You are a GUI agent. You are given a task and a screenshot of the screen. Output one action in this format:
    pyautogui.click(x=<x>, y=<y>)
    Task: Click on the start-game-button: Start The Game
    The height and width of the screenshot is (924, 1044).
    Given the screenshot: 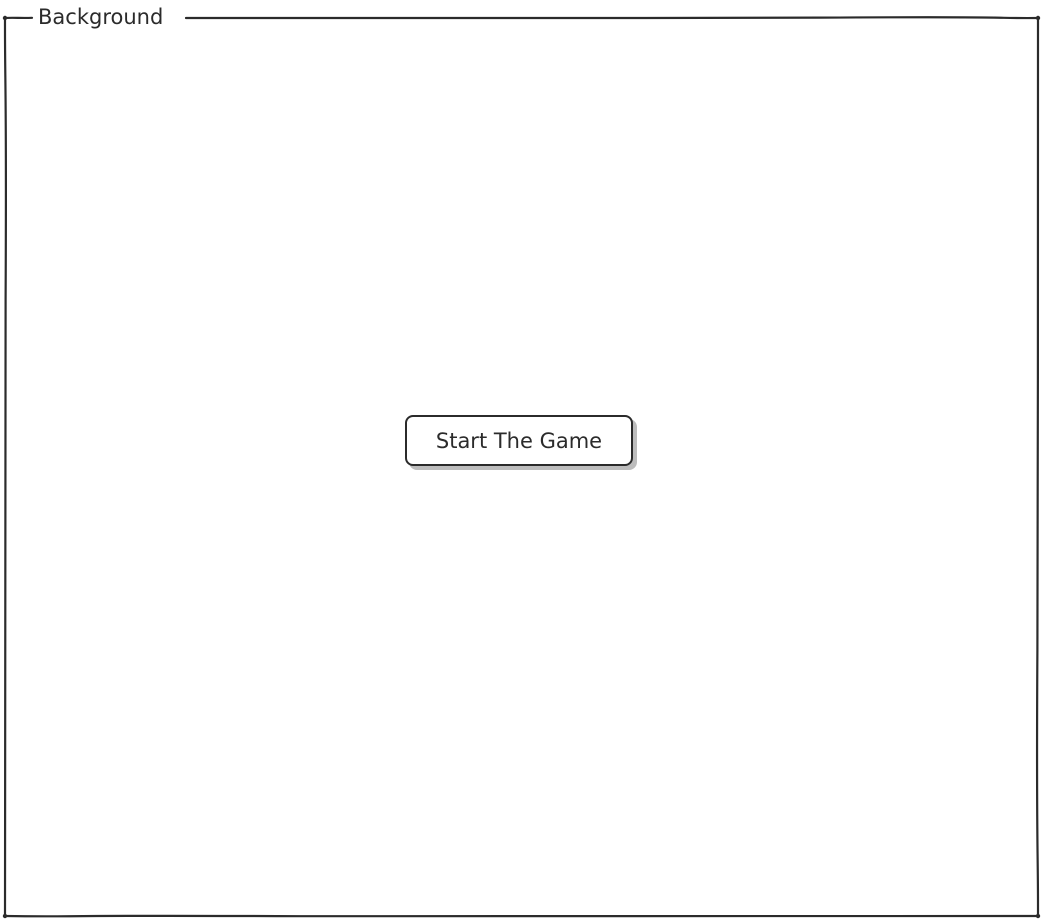 What is the action you would take?
    pyautogui.click(x=519, y=440)
    